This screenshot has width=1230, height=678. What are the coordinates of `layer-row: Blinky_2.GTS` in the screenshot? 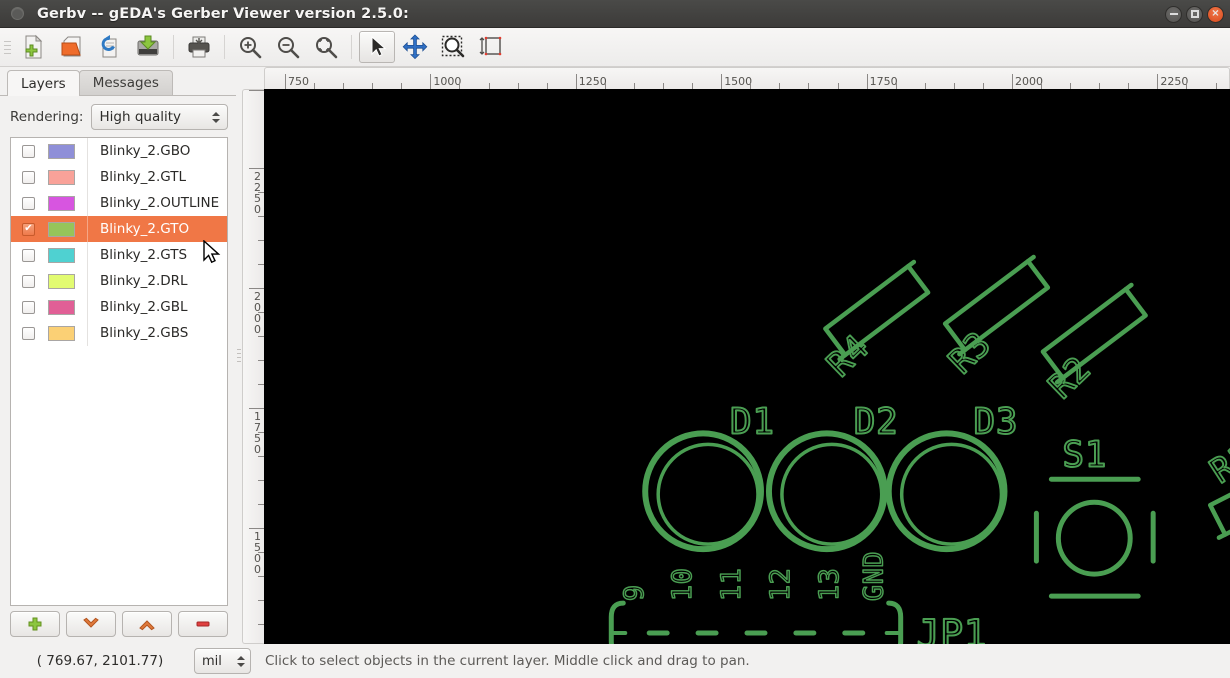 It's located at (119, 255).